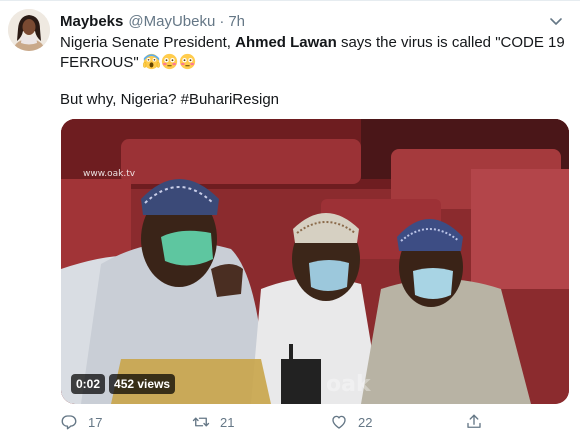 Image resolution: width=580 pixels, height=432 pixels. Describe the element at coordinates (88, 384) in the screenshot. I see `video-time: 0:02` at that location.